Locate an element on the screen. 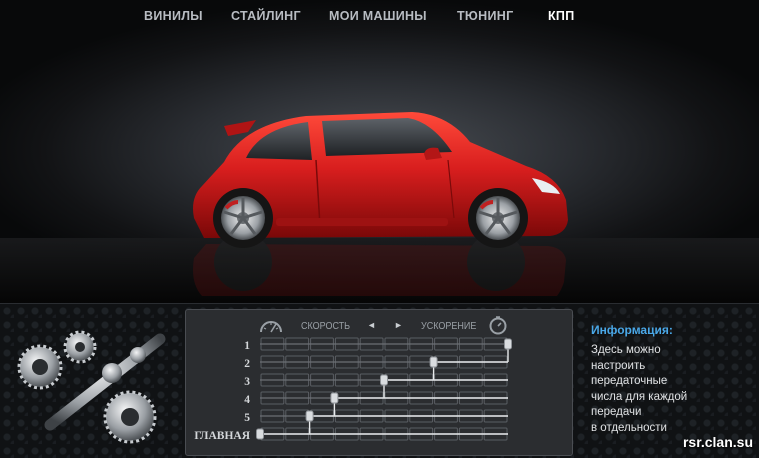 This screenshot has height=458, width=759. menu-item-gearbox: КПП is located at coordinates (561, 16).